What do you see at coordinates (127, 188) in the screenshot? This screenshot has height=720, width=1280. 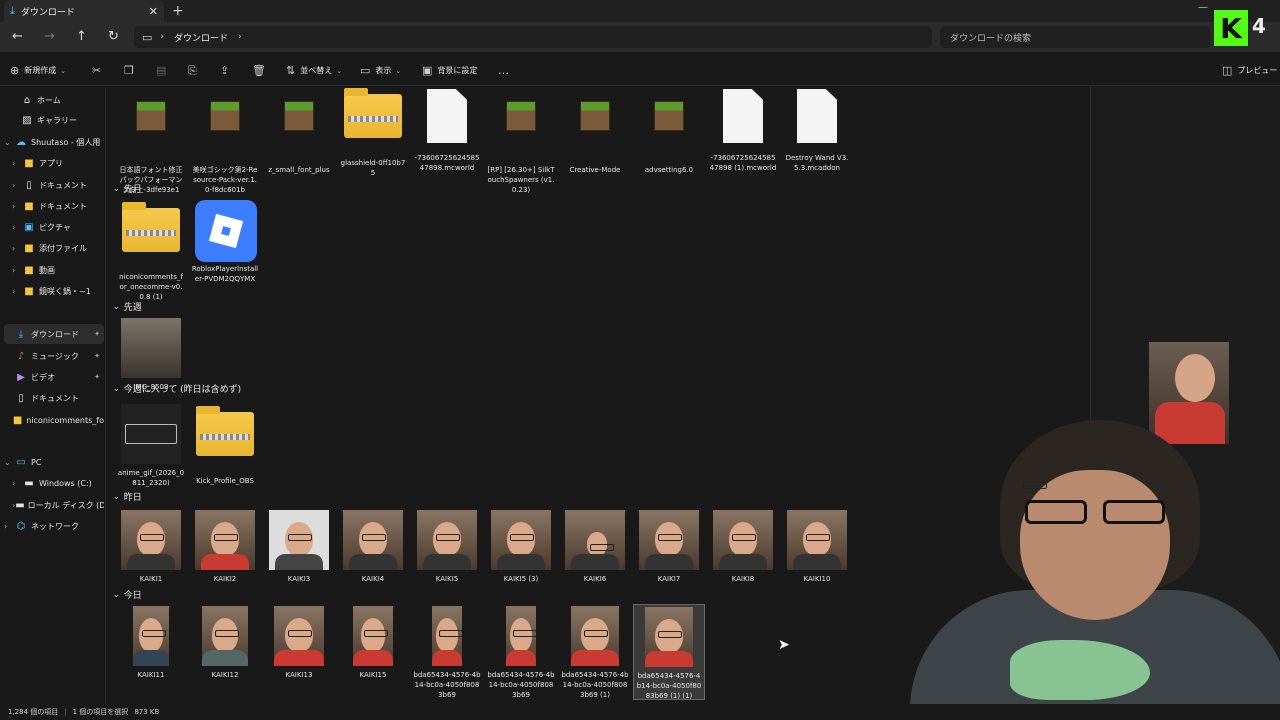 I see `group-header-last-month: ⌄ 先月` at bounding box center [127, 188].